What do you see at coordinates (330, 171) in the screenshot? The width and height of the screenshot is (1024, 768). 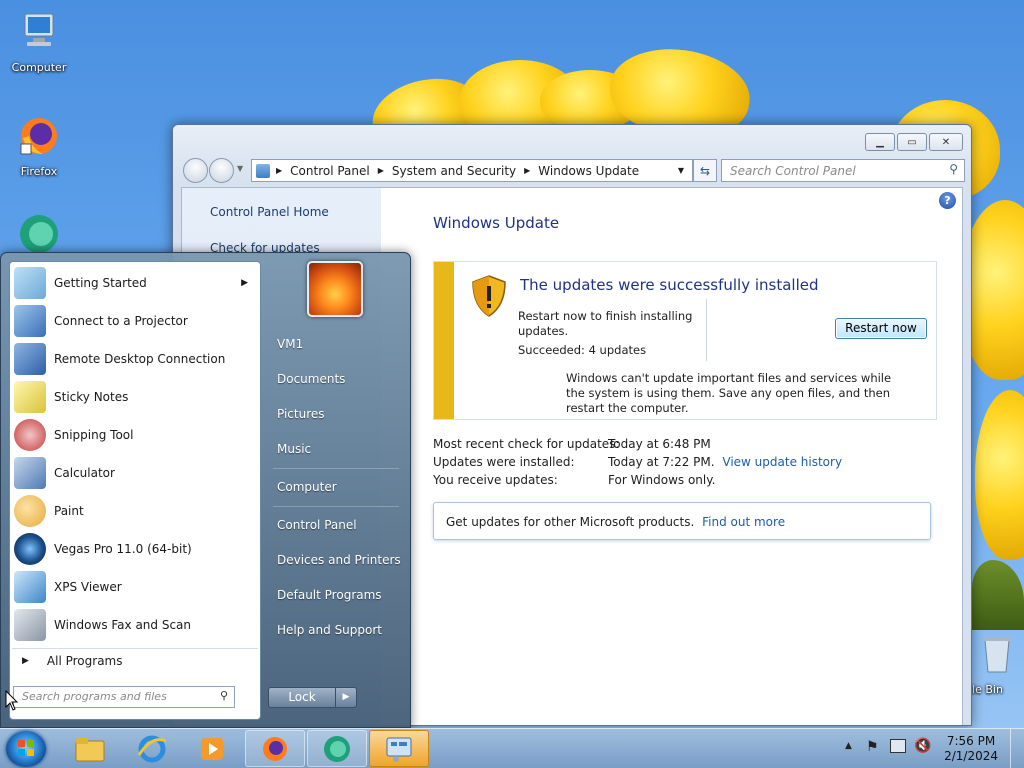 I see `breadcrumb-control-panel: Control Panel` at bounding box center [330, 171].